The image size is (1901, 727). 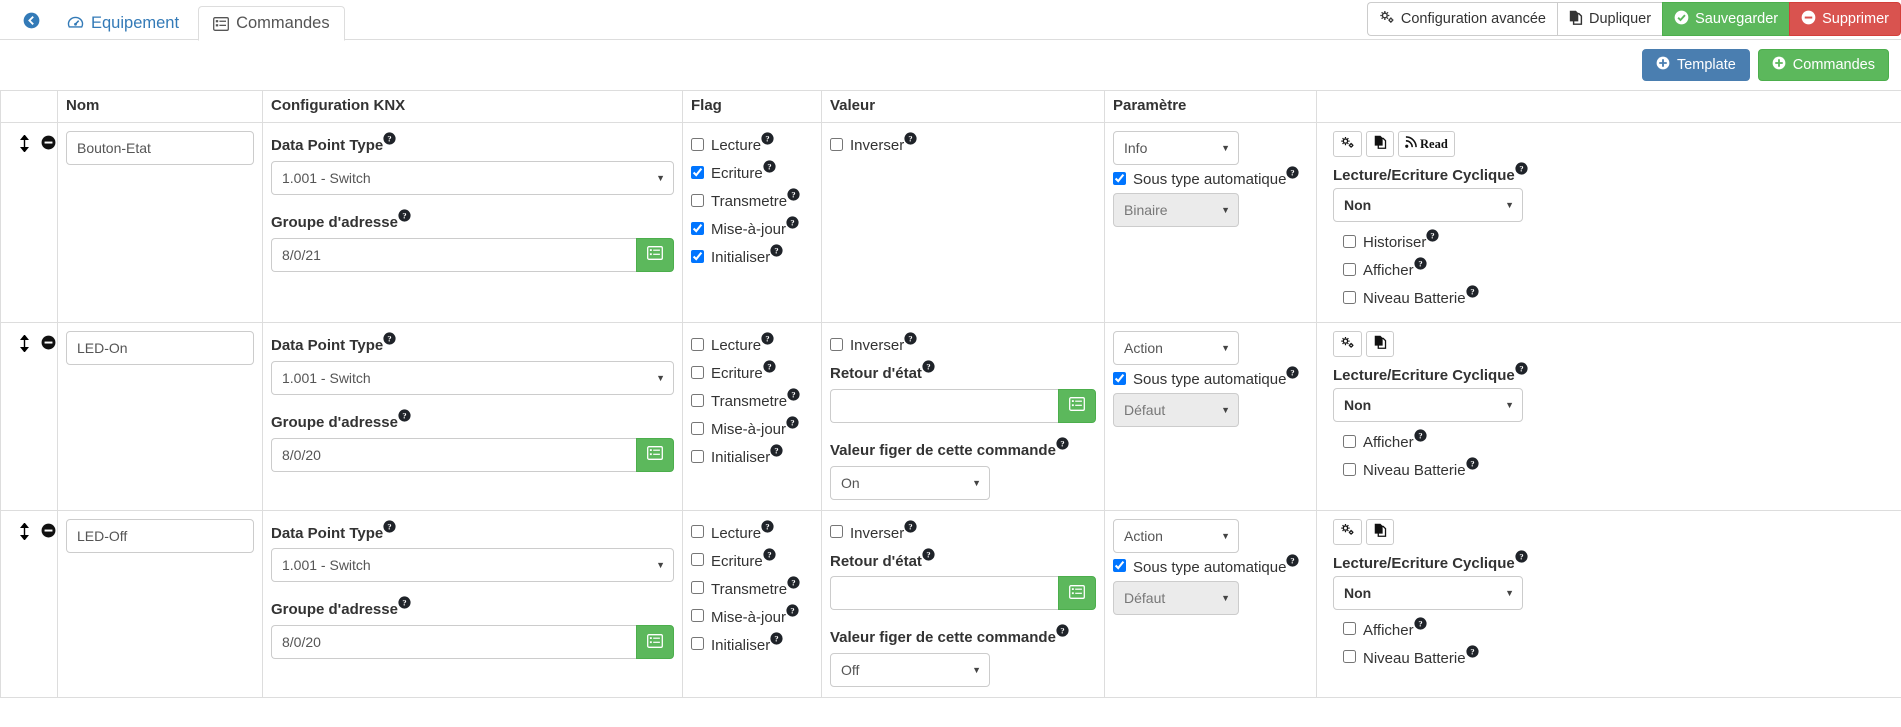 I want to click on configuration-avancee-button: Configuration avancée, so click(x=1461, y=19).